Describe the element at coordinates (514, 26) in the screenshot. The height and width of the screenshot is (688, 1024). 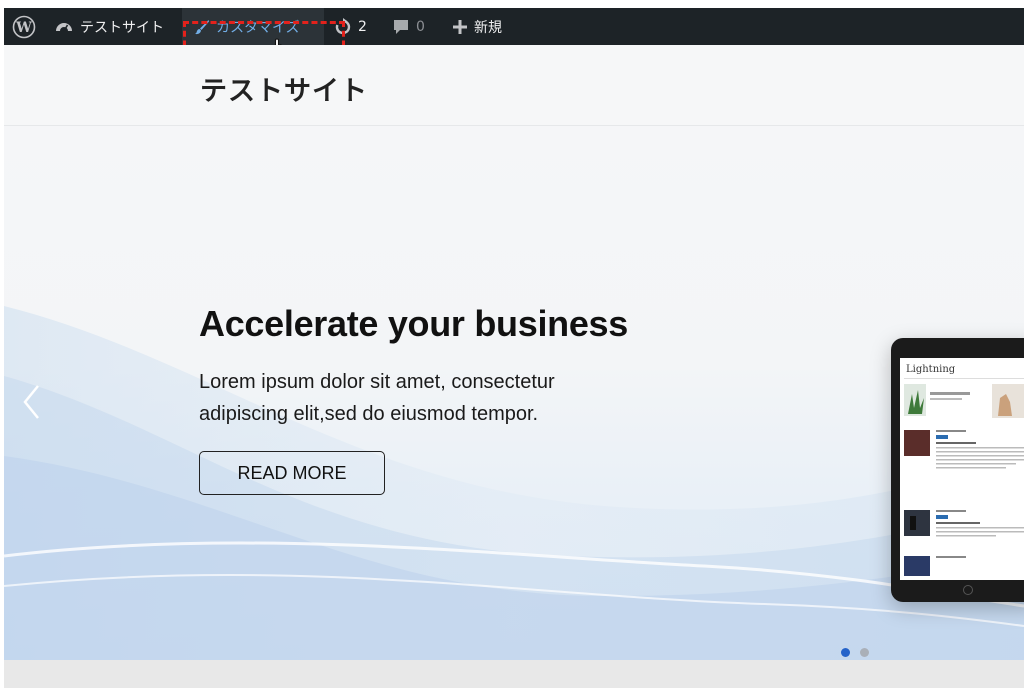
I see `admin-bar: W テストサイト カスタマイズ 2 0 新規` at that location.